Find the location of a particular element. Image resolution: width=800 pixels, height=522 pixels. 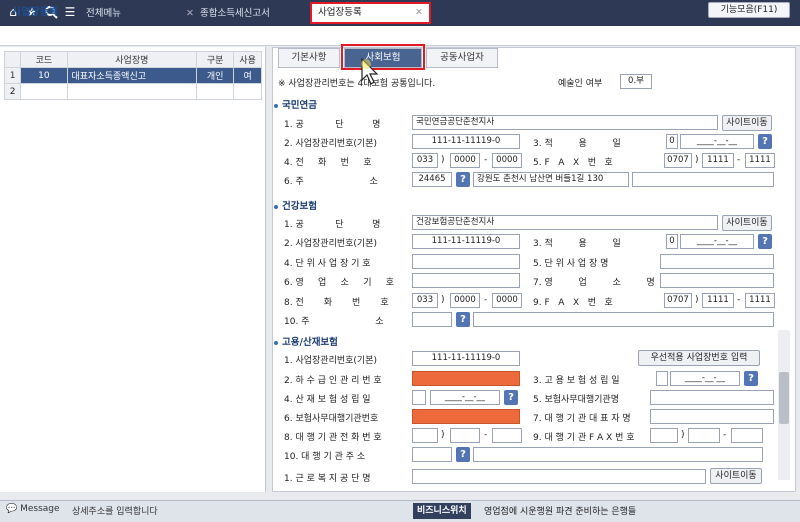

health-unit-name-field is located at coordinates (717, 261).